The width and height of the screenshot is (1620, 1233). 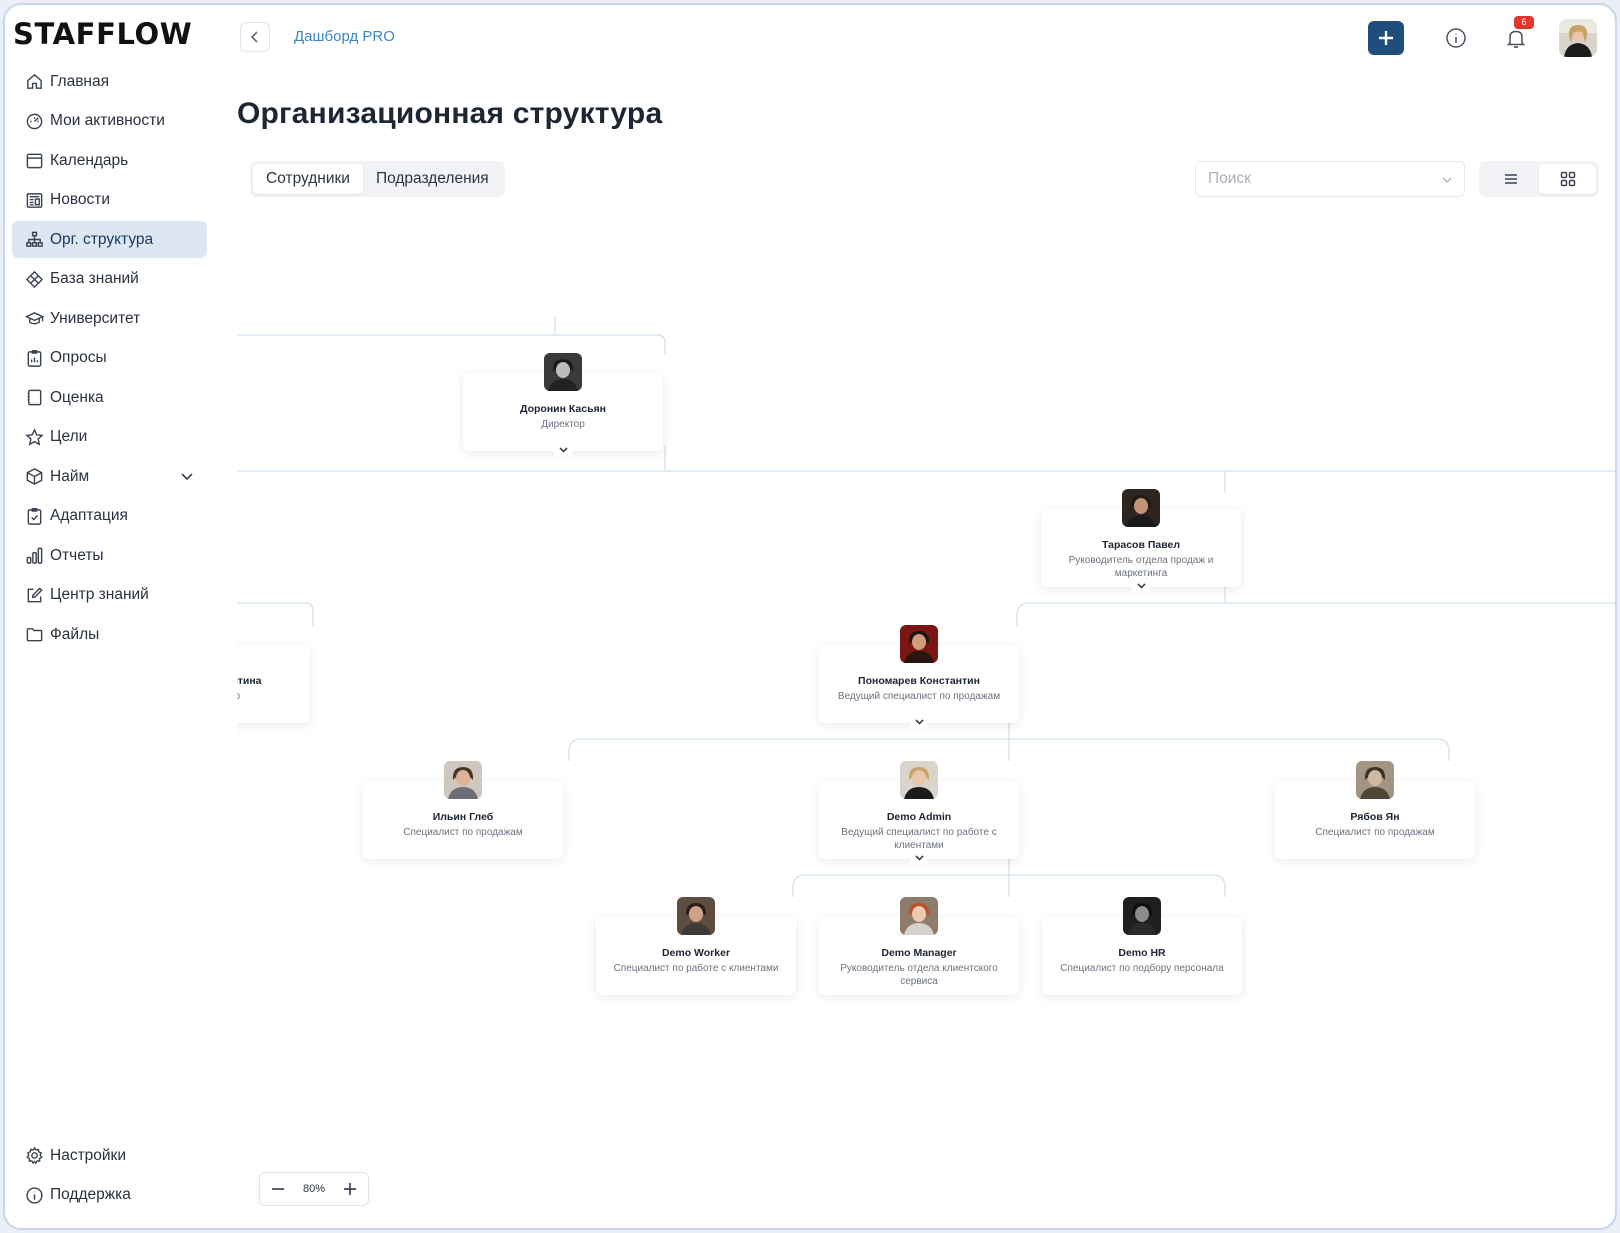 I want to click on employee-role: Специалист по работе с клиентами, so click(x=696, y=968).